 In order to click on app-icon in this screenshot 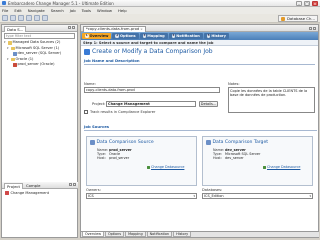, I will do `click(4, 3)`.